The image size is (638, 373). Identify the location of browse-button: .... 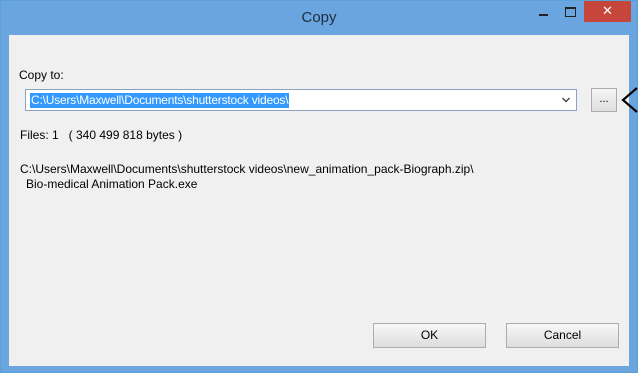
(604, 100).